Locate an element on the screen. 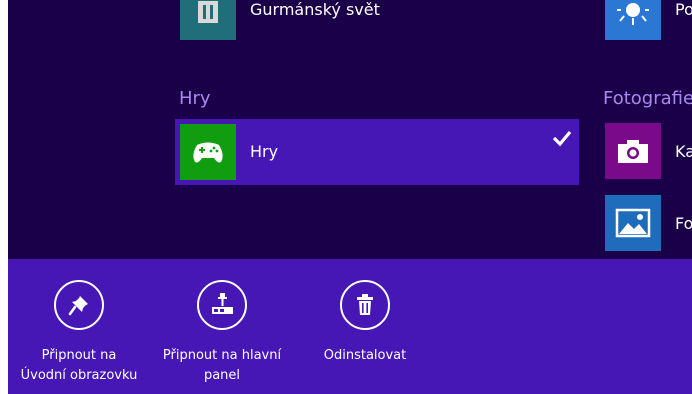 This screenshot has height=394, width=692. trash-icon is located at coordinates (365, 304).